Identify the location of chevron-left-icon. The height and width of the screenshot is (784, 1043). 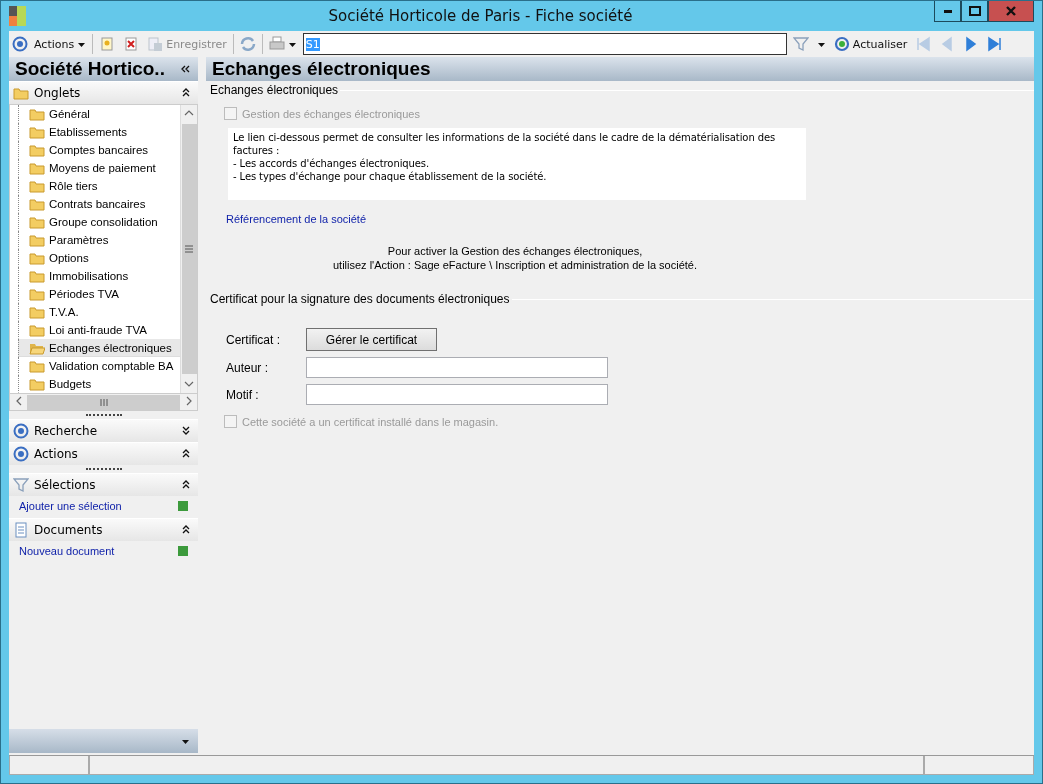
(18, 401).